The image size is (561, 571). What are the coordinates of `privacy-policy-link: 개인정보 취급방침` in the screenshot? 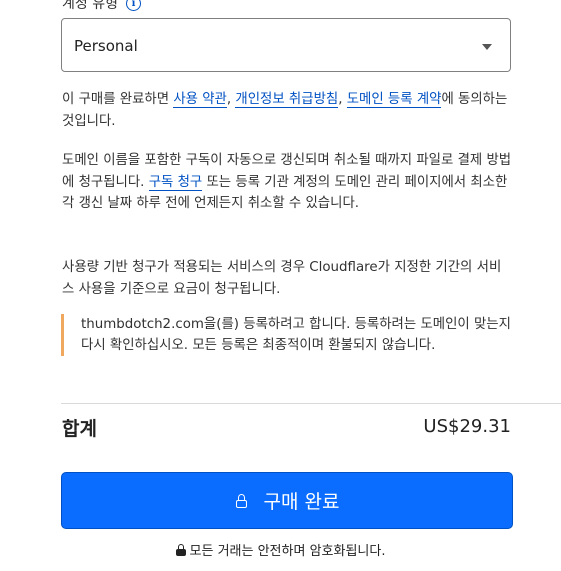 It's located at (287, 100).